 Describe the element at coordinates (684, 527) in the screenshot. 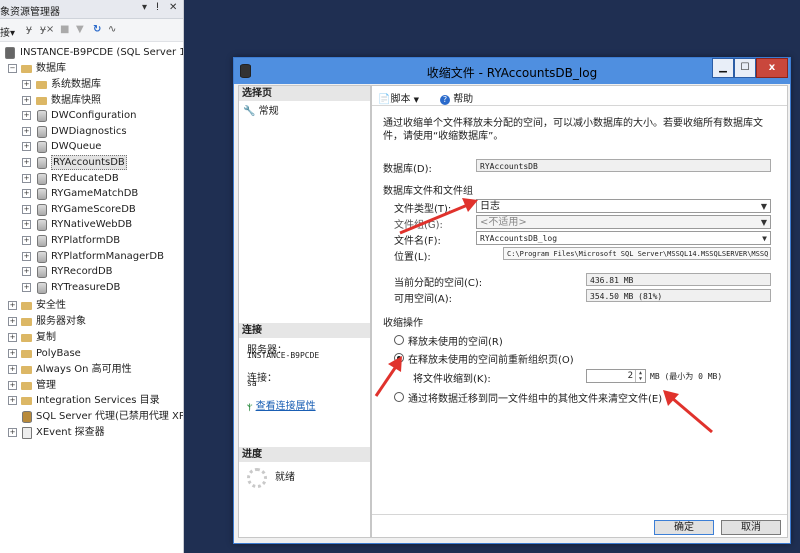

I see `ok-button: 确定` at that location.